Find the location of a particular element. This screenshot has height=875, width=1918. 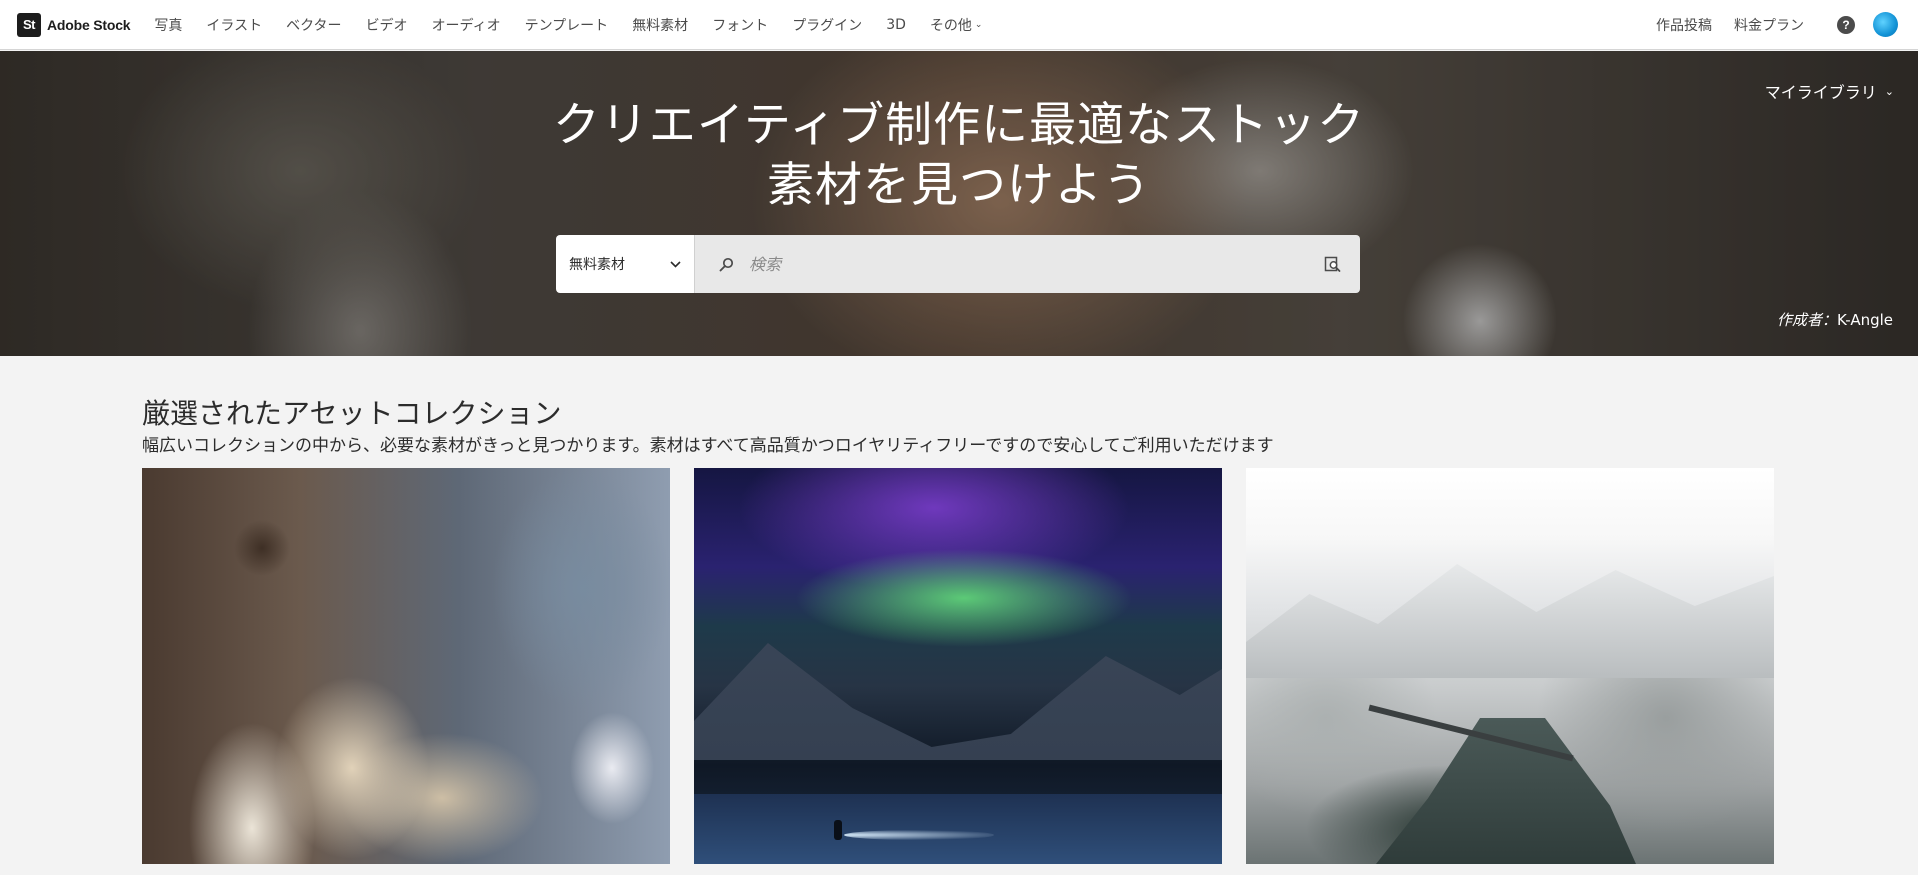

hero-title-line2: 素材を見つけよう is located at coordinates (959, 185).